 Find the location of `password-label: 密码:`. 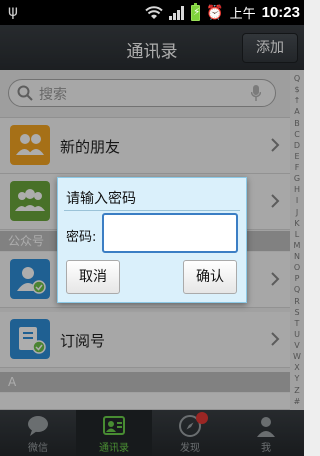

password-label: 密码: is located at coordinates (81, 237).